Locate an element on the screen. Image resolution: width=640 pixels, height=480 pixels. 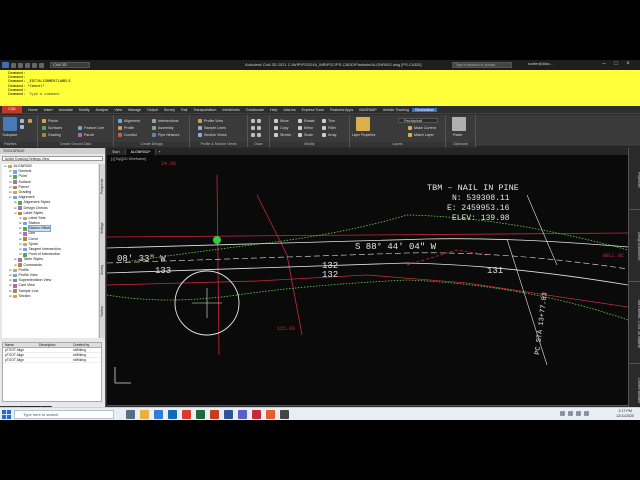
tool-palettes-tab: Tool Palettes - CIVIL 3D Imperial is located at coordinates (634, 324).